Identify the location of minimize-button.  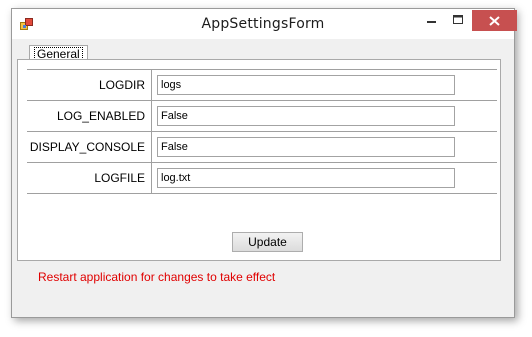
(431, 19).